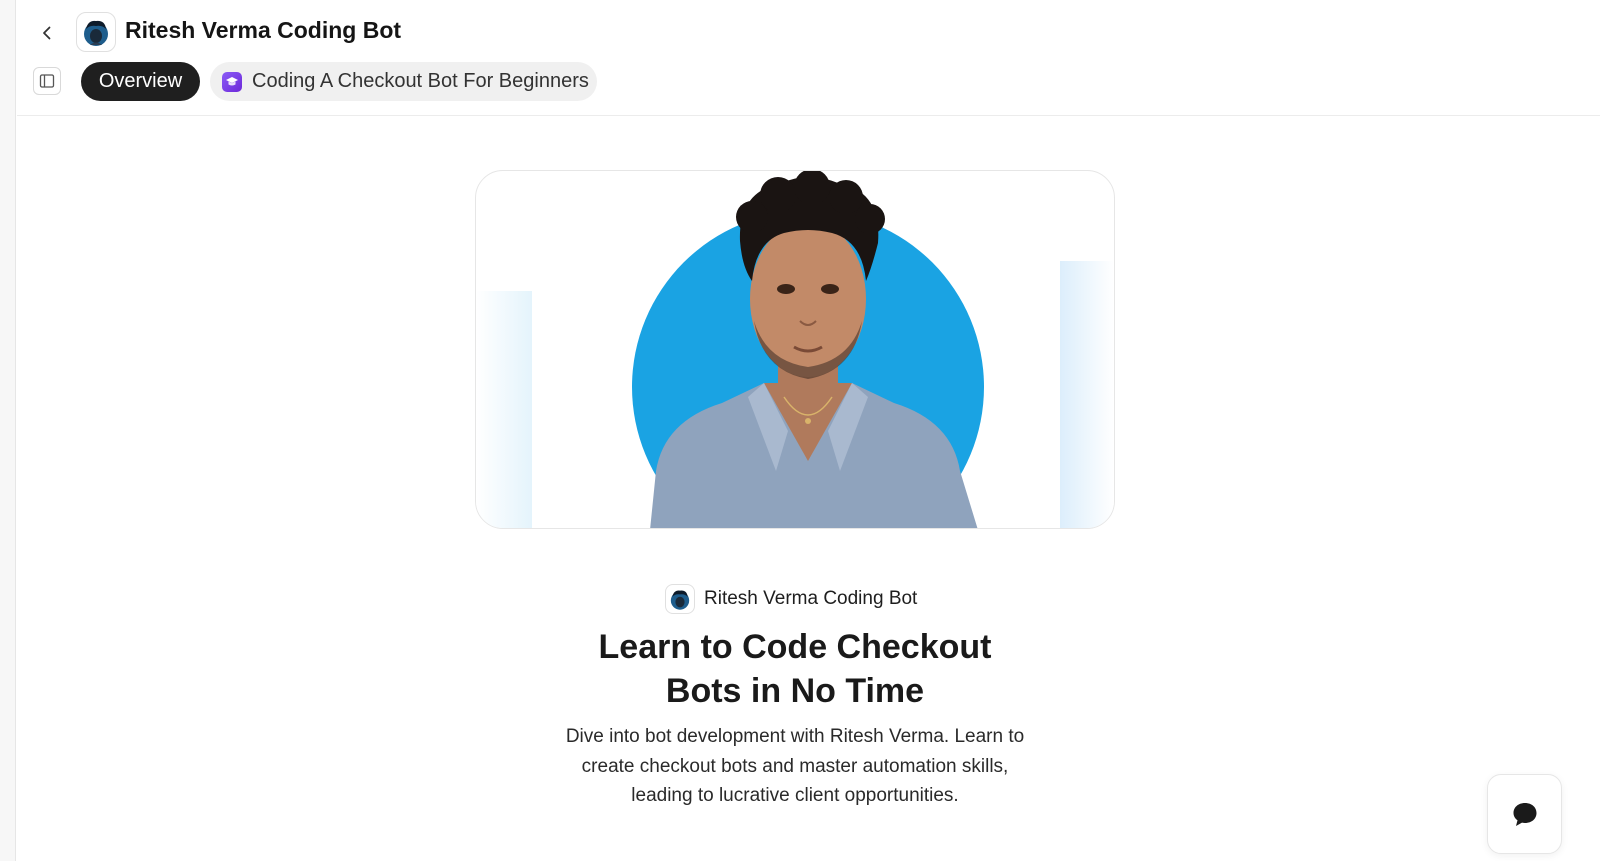 The width and height of the screenshot is (1600, 861). Describe the element at coordinates (795, 669) in the screenshot. I see `hero-title: Learn to Code Checkout Bots in No Time` at that location.